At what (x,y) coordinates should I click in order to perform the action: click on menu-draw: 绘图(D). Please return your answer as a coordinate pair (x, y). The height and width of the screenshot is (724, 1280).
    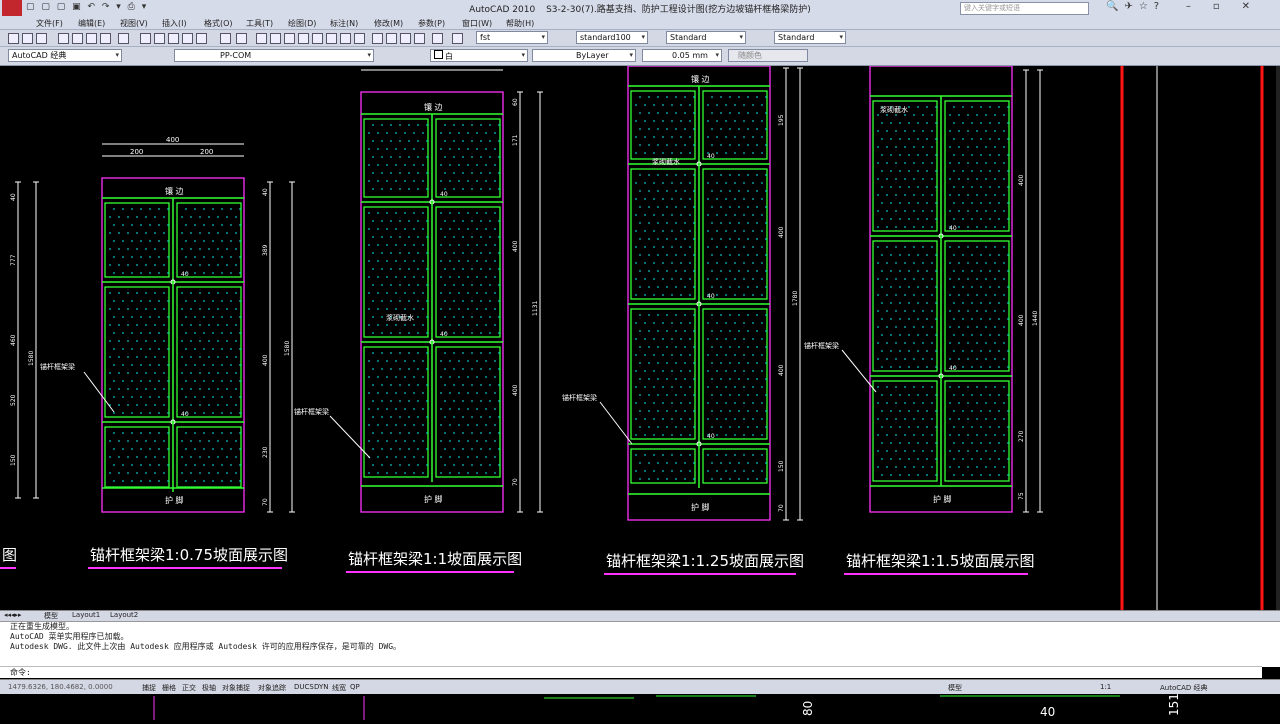
    Looking at the image, I should click on (302, 23).